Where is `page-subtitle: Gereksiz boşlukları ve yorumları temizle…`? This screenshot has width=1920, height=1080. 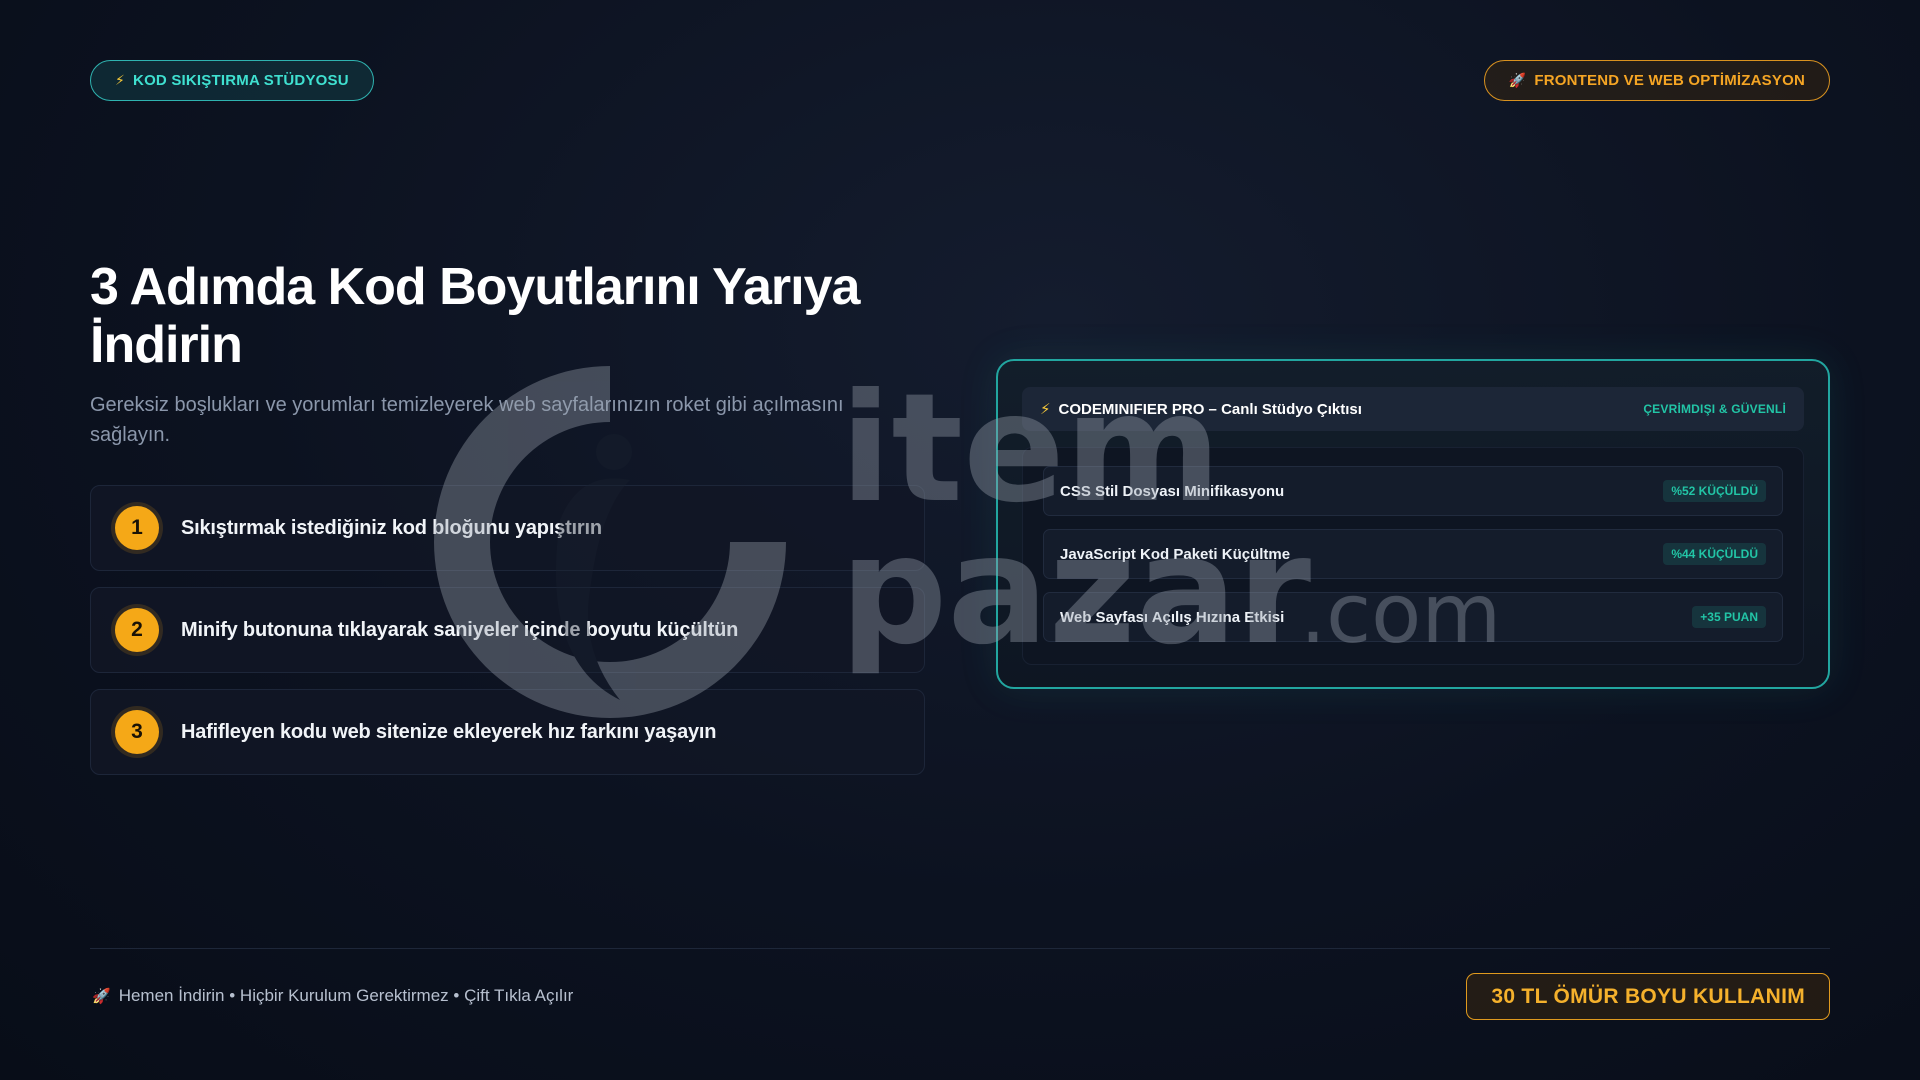
page-subtitle: Gereksiz boşlukları ve yorumları temizle… is located at coordinates (467, 420).